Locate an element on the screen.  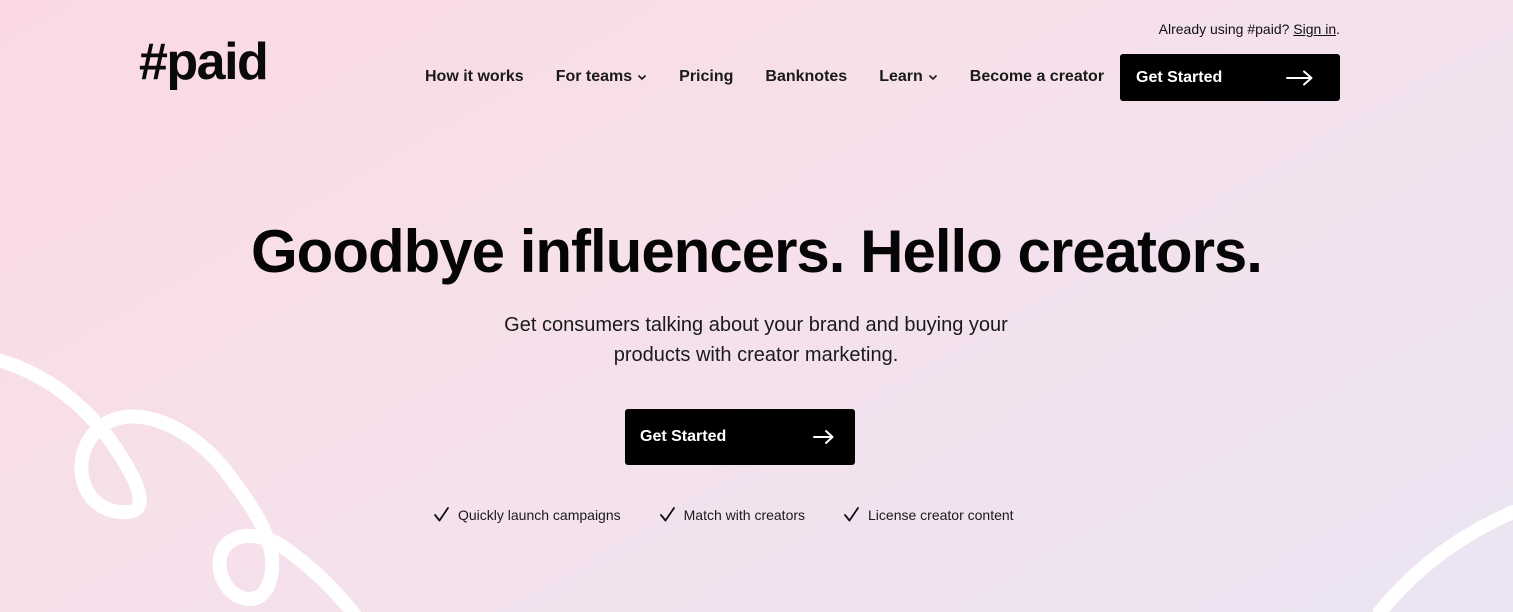
nav-item-banknotes: Banknotes is located at coordinates (806, 77).